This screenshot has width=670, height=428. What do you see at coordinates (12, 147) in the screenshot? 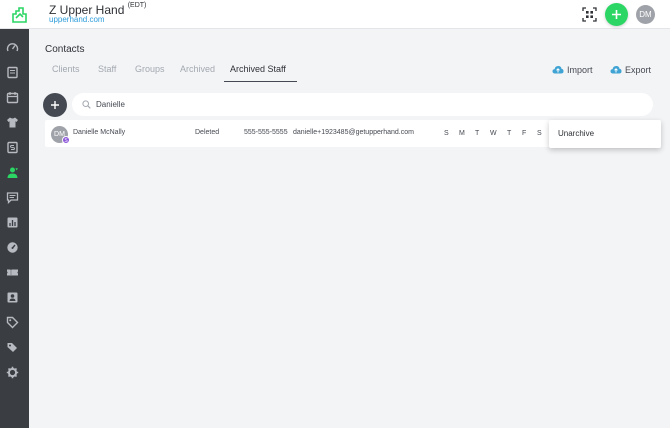
I see `dollar-document-icon` at bounding box center [12, 147].